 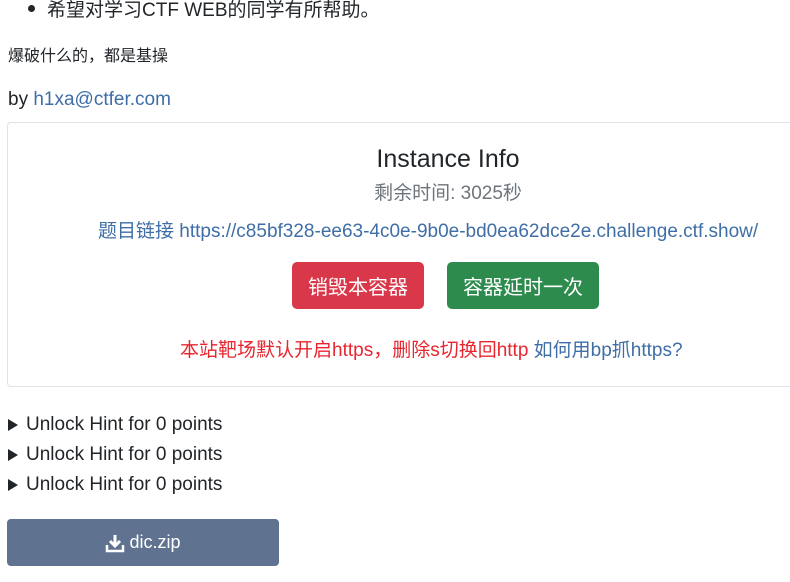 I want to click on https-help-link: 如何用bp抓https?, so click(x=608, y=350).